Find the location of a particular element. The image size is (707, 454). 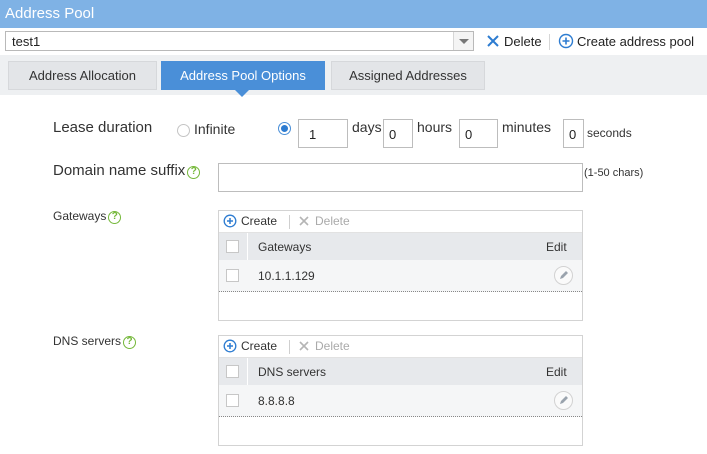

gateways-create-label: Create is located at coordinates (259, 221).